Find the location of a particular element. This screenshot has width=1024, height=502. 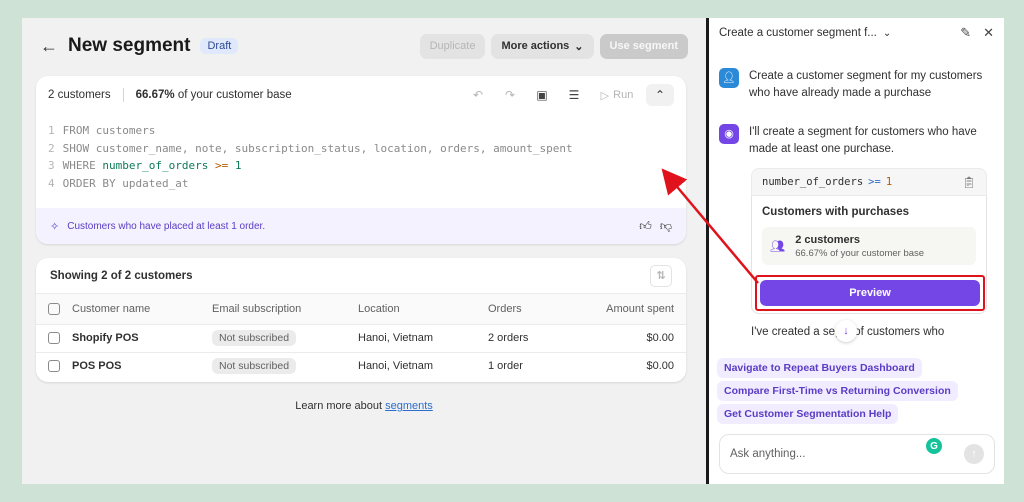

suggestion-chip: Get Customer Segmentation Help is located at coordinates (808, 414).